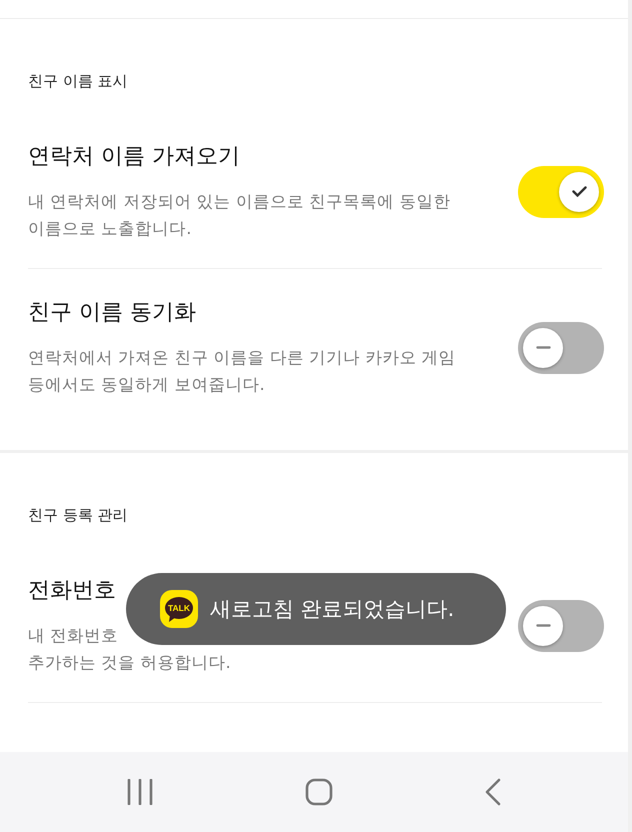  What do you see at coordinates (242, 371) in the screenshot?
I see `setting-description: 연락처에서 가져온 친구 이름을 다른 기기나 카카오 게임 등에서도 동일하게 보여줍니다.` at bounding box center [242, 371].